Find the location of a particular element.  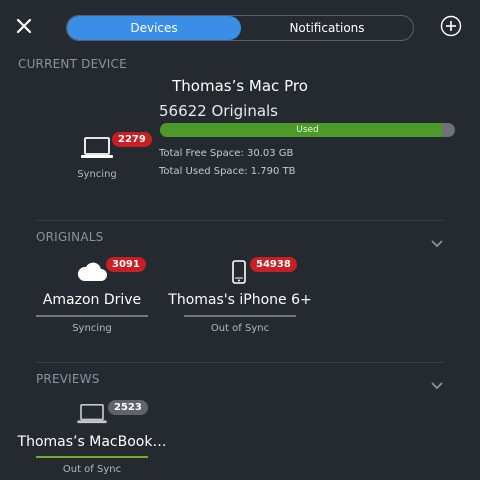

add-device-button is located at coordinates (451, 26).